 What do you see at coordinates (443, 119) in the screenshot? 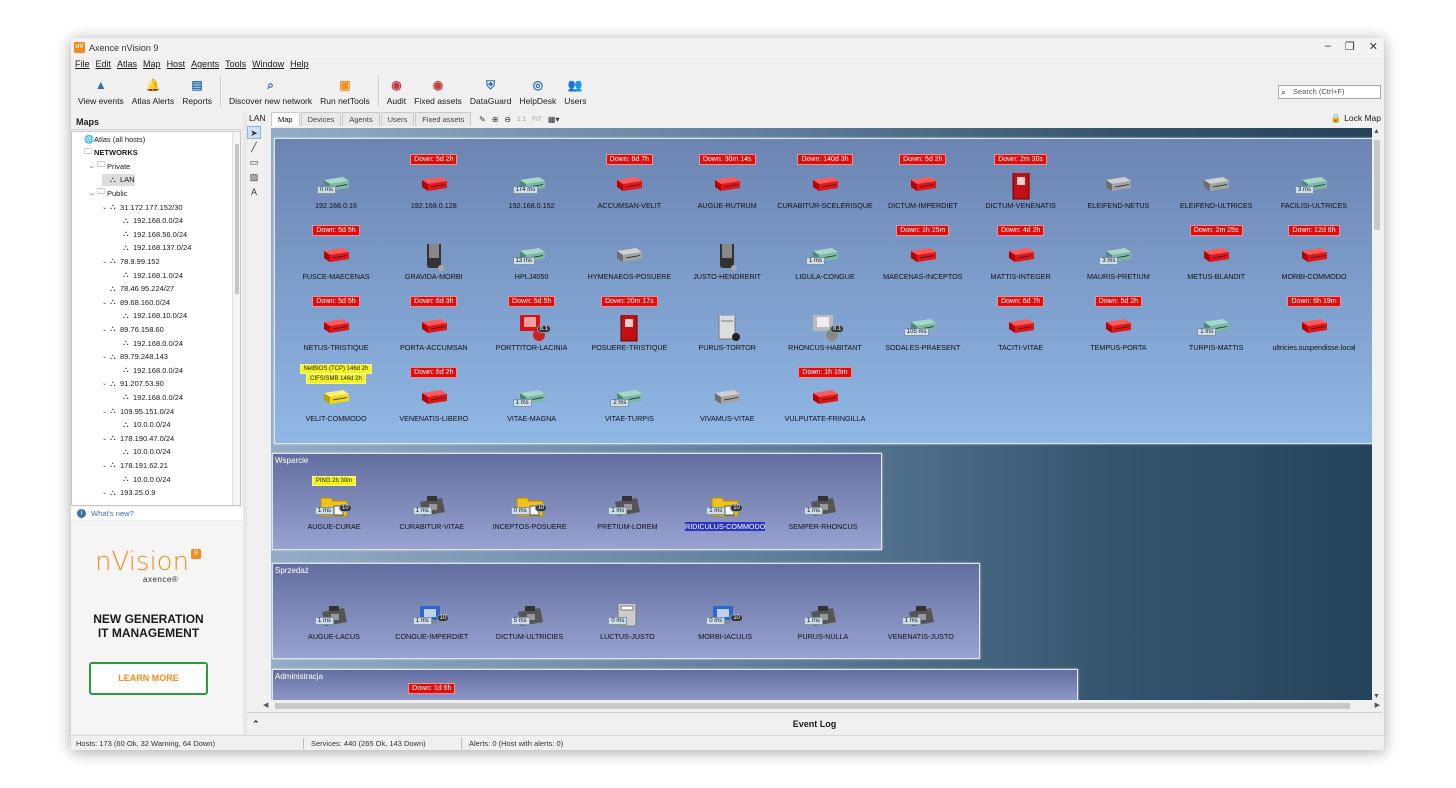
I see `tab-fixed-assets: Fixed assets` at bounding box center [443, 119].